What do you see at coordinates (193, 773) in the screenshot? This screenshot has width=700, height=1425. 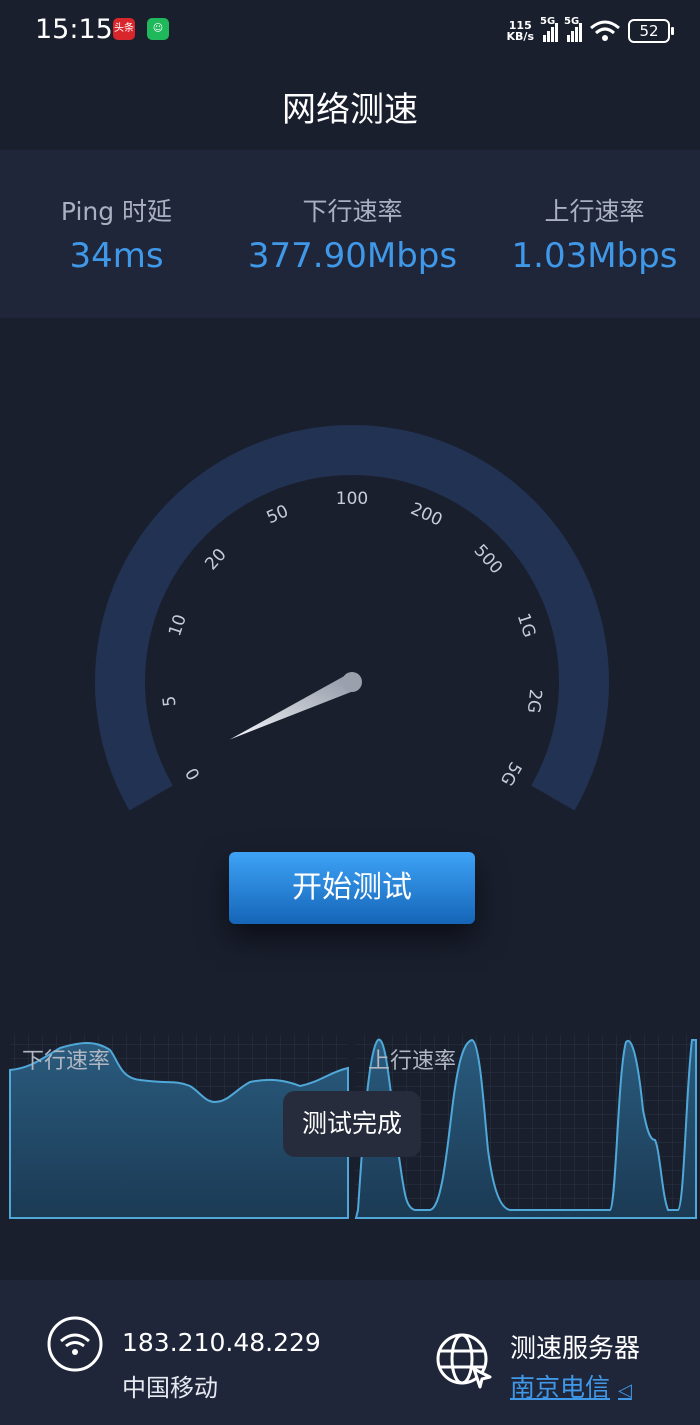 I see `gauge-tick-label: 0` at bounding box center [193, 773].